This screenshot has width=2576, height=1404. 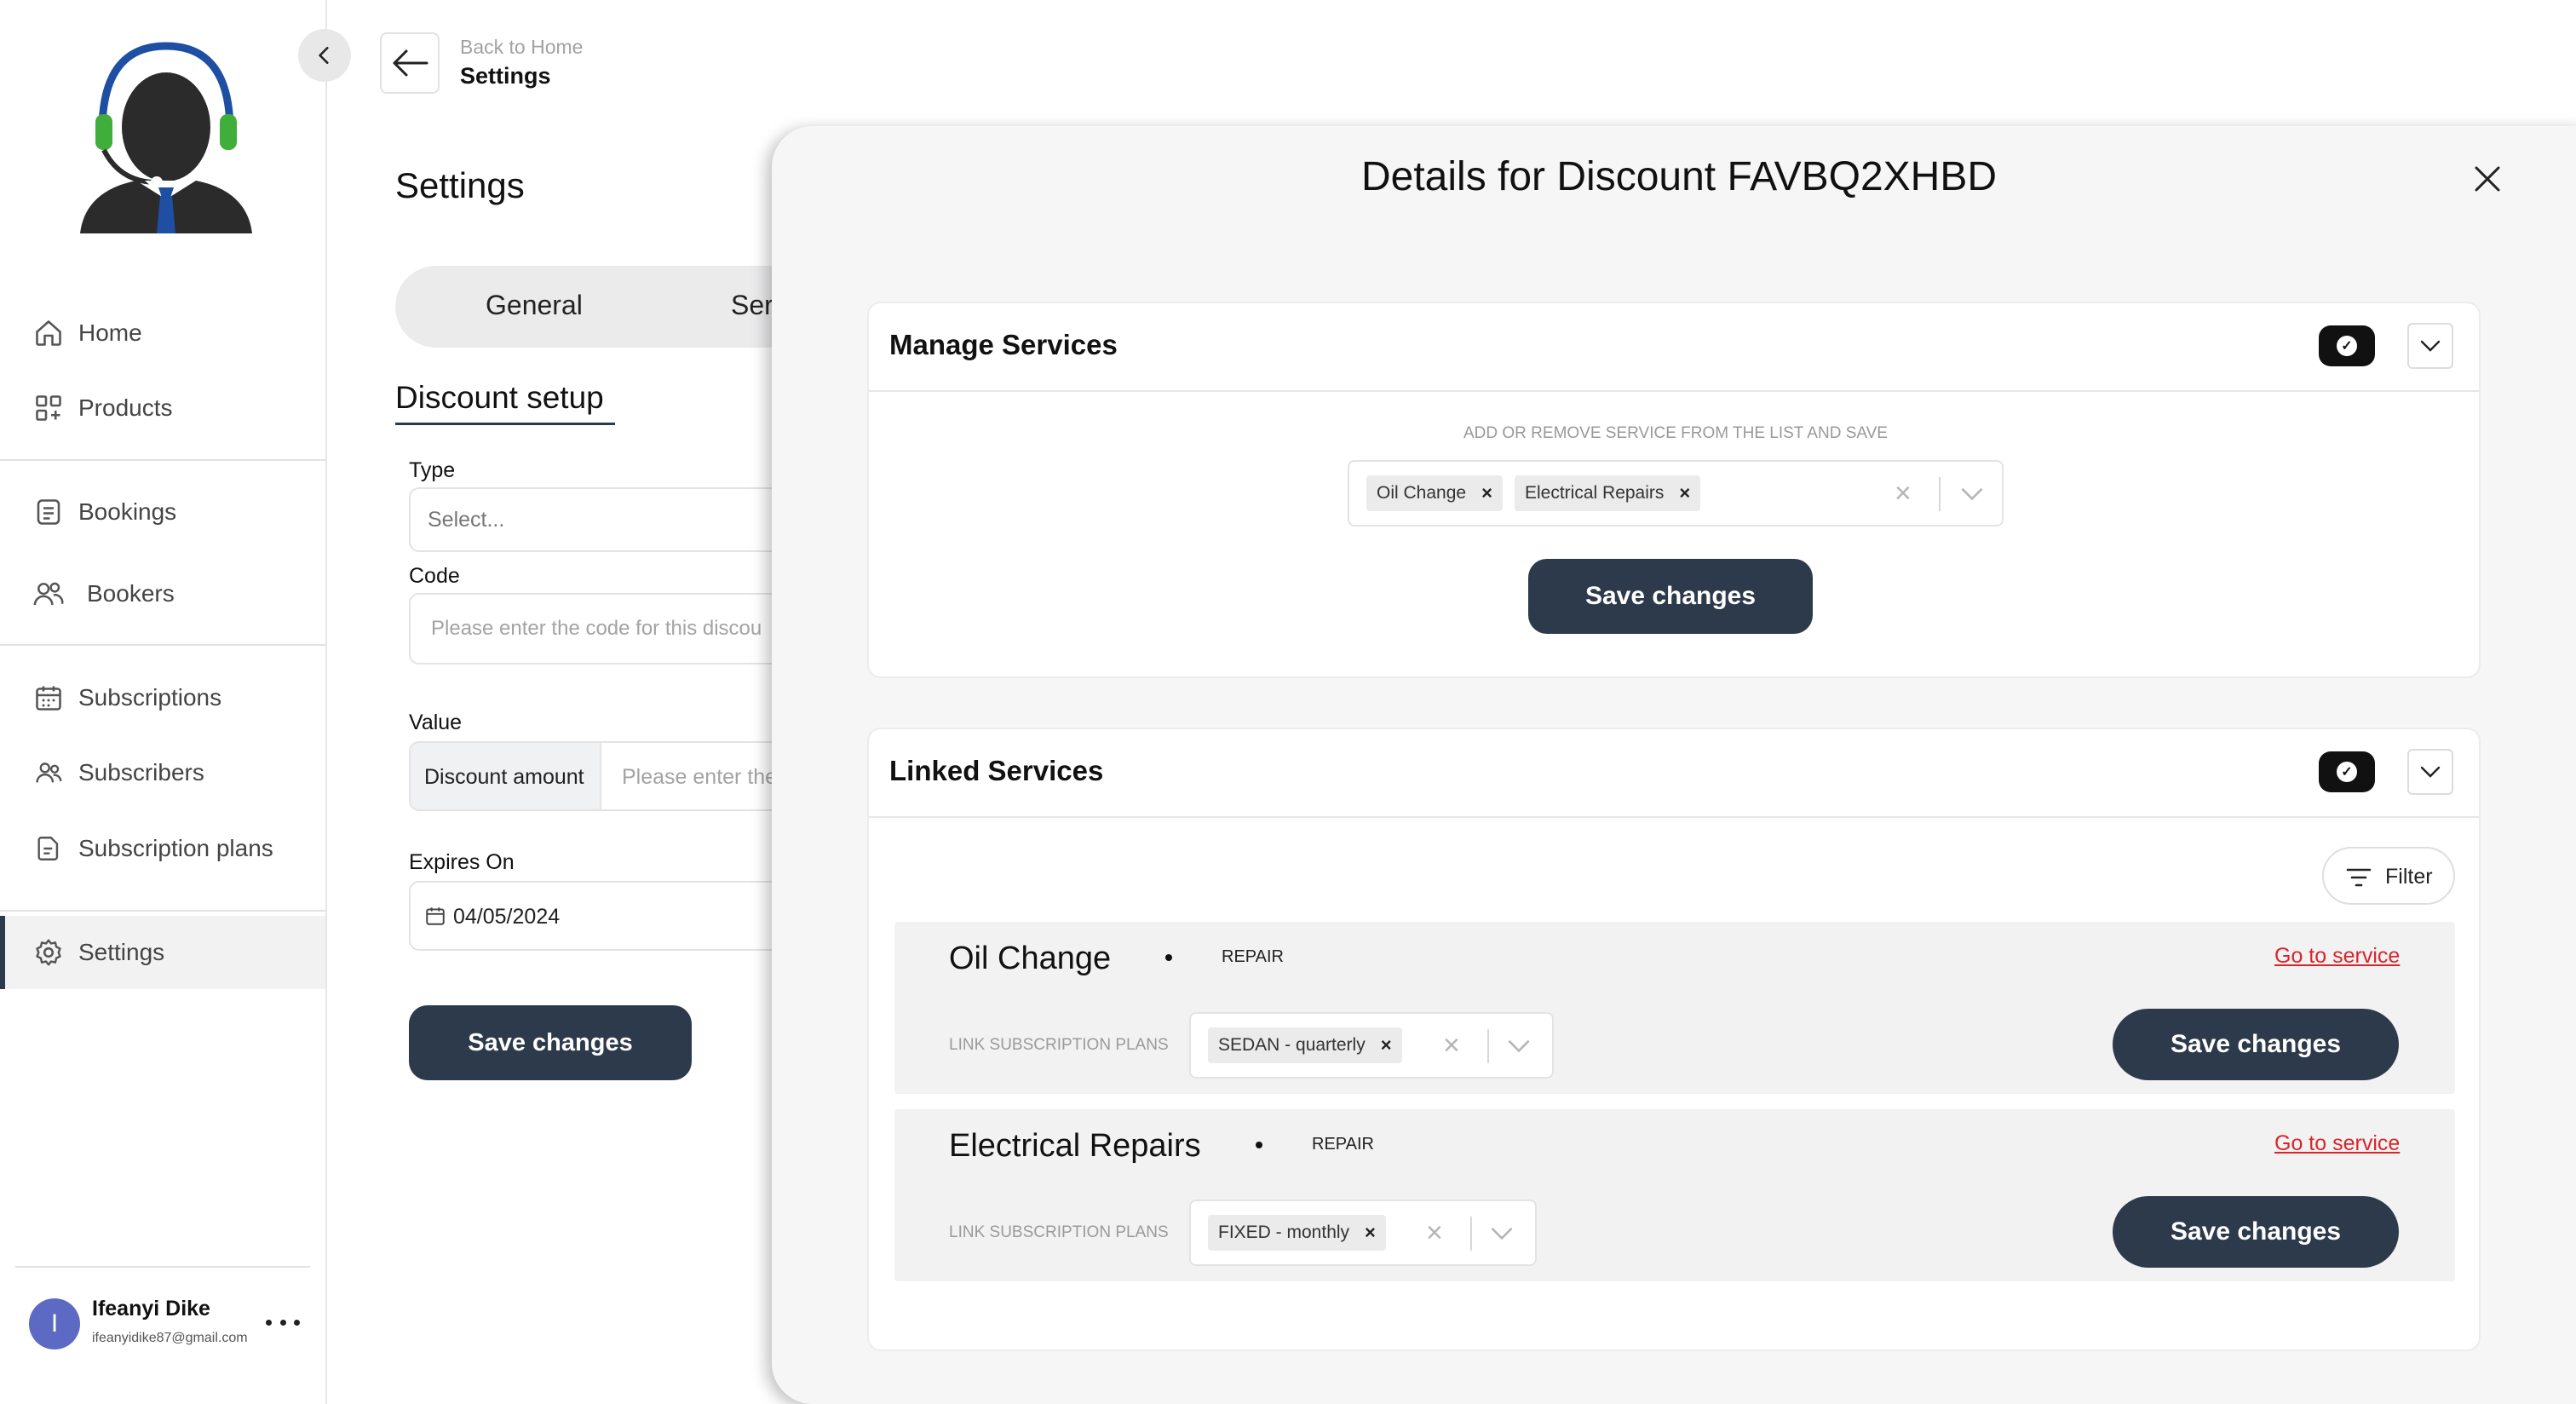 What do you see at coordinates (505, 76) in the screenshot?
I see `breadcrumb-title: Settings` at bounding box center [505, 76].